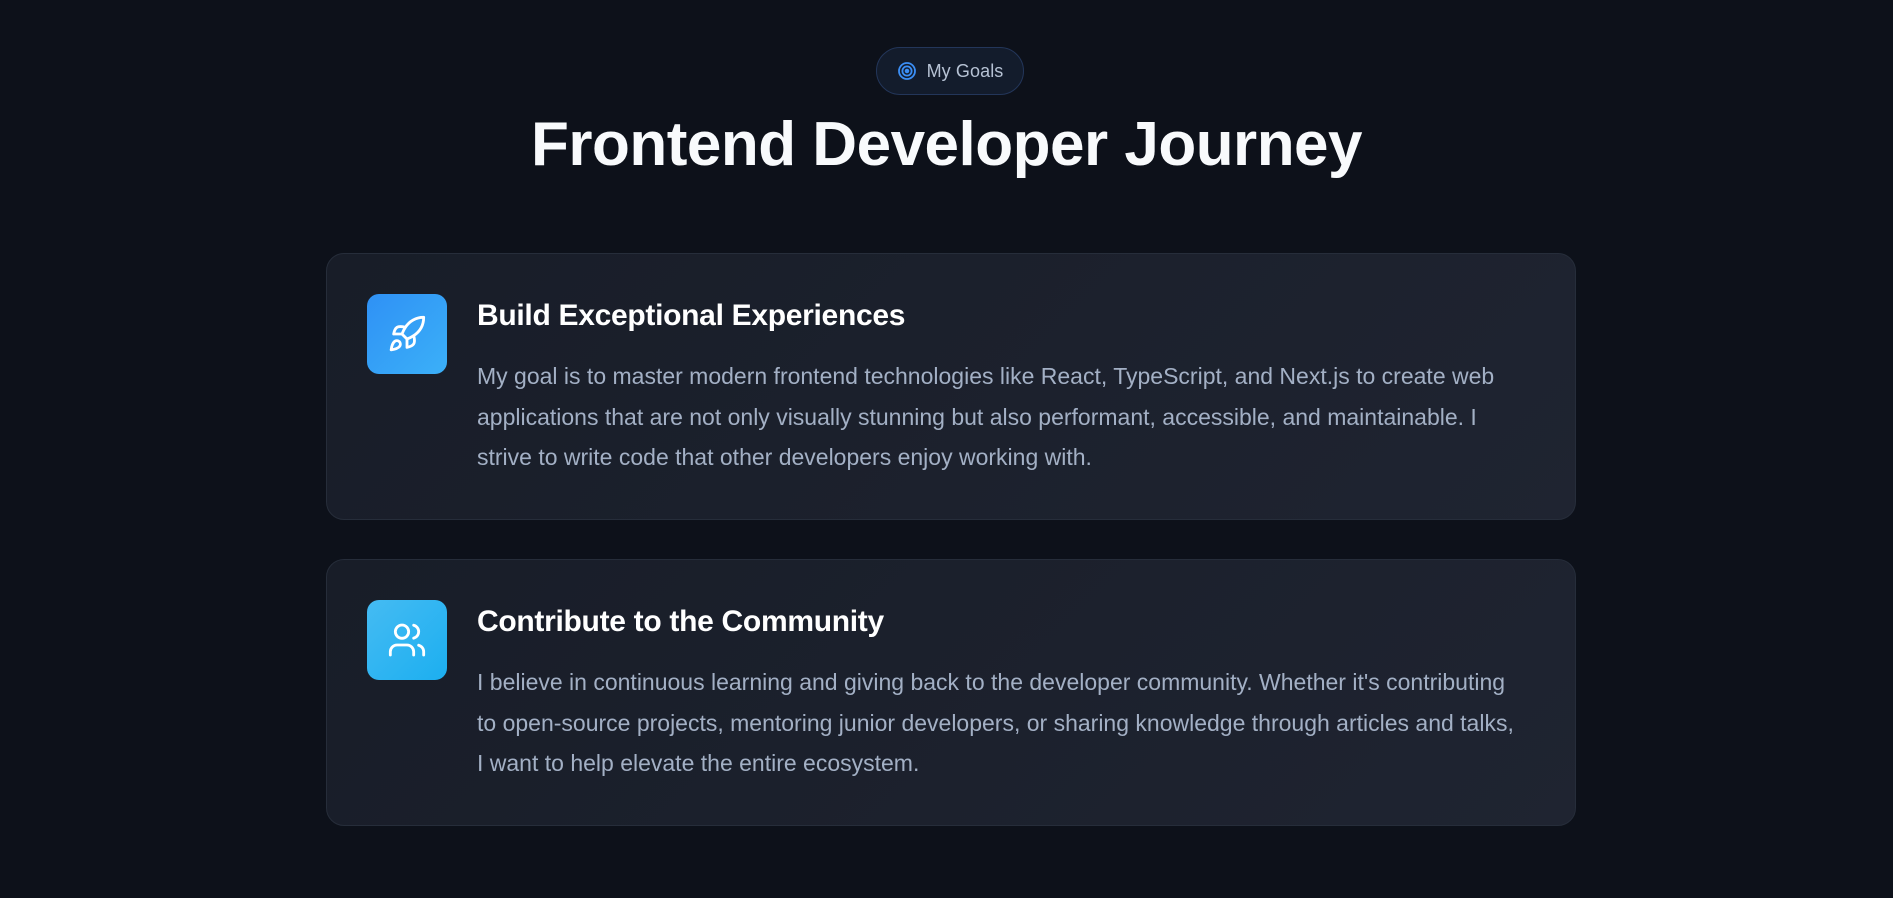 Image resolution: width=1893 pixels, height=898 pixels. I want to click on my-goals-badge: My Goals, so click(950, 71).